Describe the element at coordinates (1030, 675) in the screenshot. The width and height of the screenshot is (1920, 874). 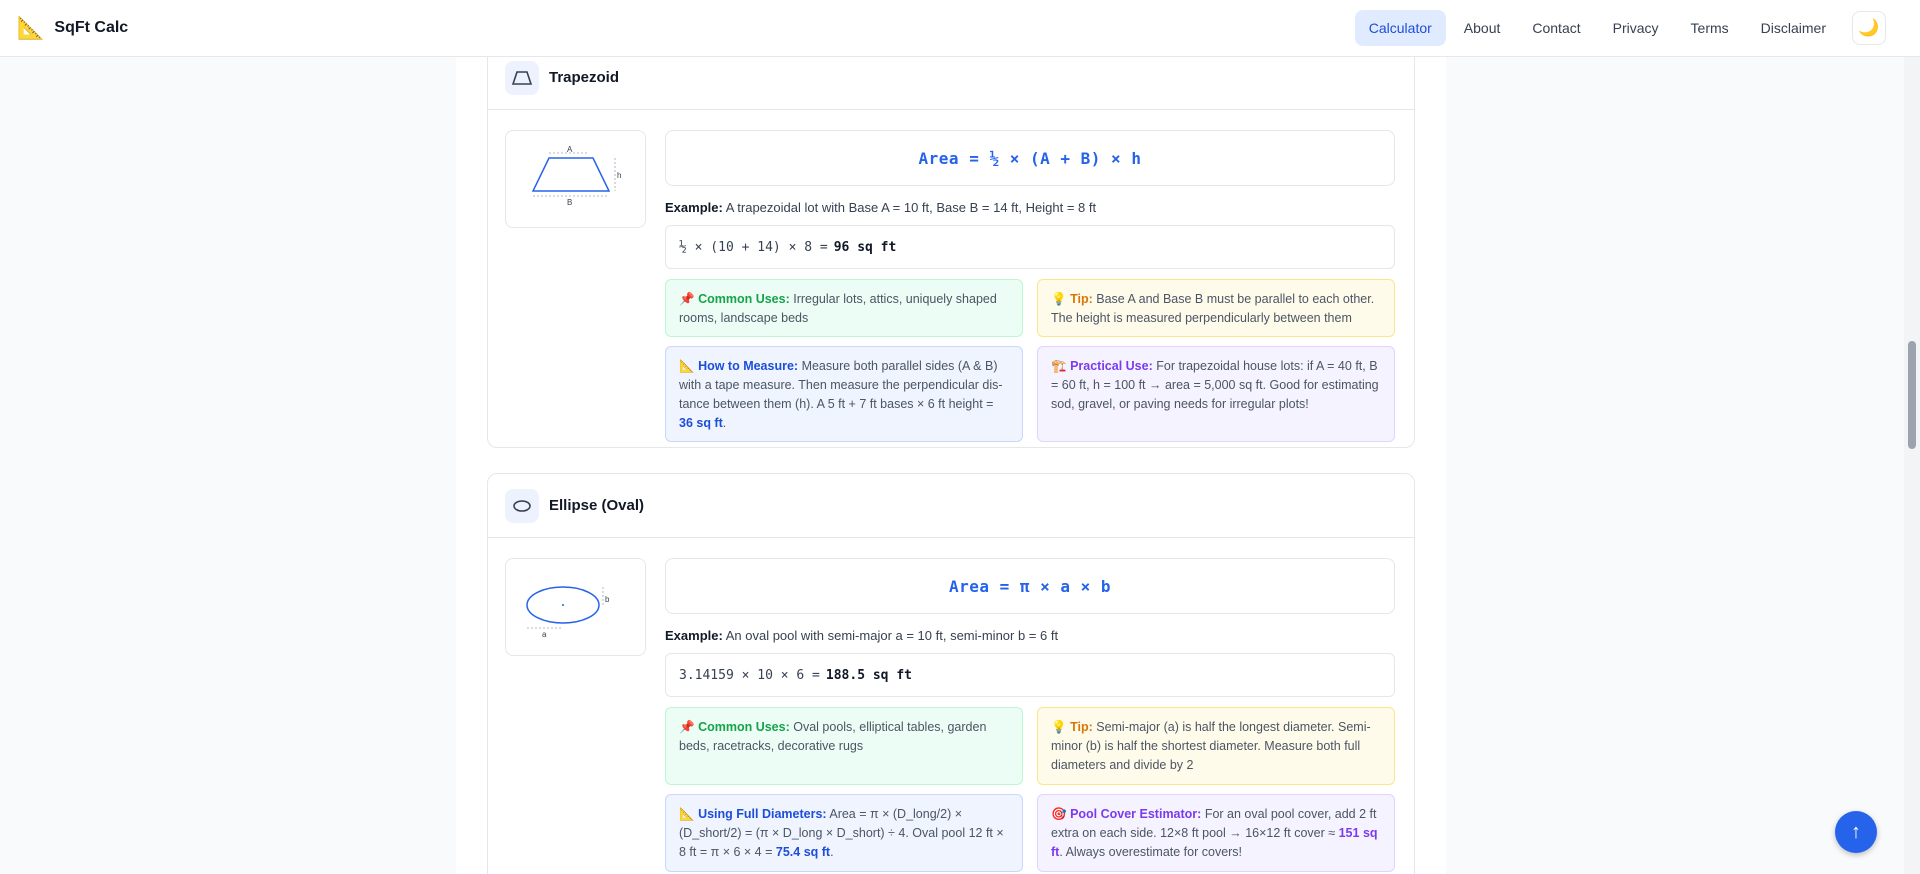
I see `calculation: 3.14159 × 10 × 6 = 188.5 sq ft` at that location.